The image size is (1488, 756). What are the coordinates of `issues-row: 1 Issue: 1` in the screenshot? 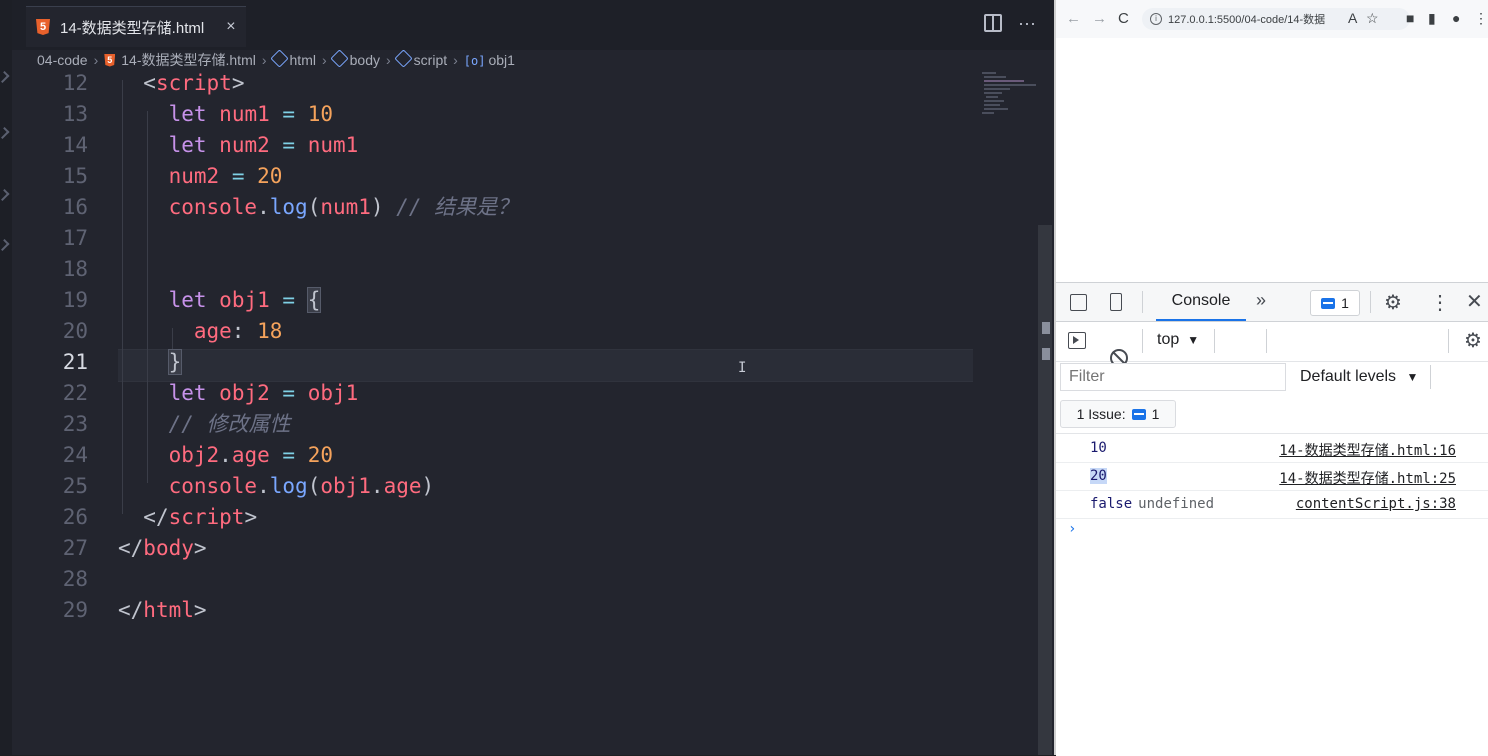 It's located at (1272, 414).